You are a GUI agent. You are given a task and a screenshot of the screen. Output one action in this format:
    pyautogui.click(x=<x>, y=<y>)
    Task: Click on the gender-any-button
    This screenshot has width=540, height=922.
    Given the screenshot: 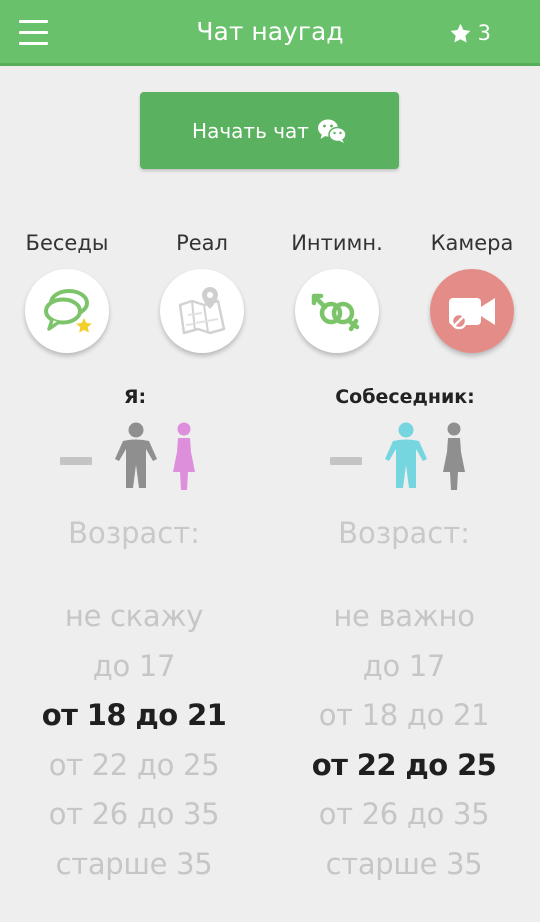 What is the action you would take?
    pyautogui.click(x=346, y=461)
    